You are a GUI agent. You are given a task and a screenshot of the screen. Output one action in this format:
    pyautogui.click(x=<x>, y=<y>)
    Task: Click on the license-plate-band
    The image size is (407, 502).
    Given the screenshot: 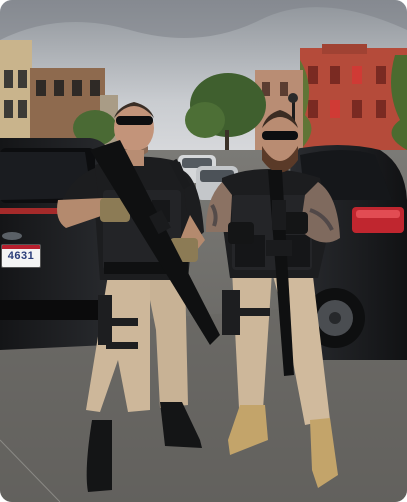 What is the action you would take?
    pyautogui.click(x=21, y=247)
    